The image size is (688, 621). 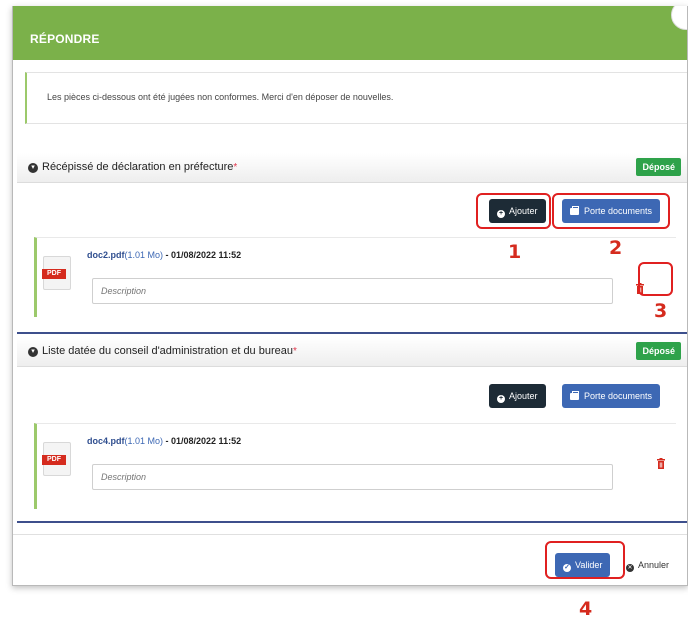 I want to click on annotation-number-2: 2, so click(x=616, y=248).